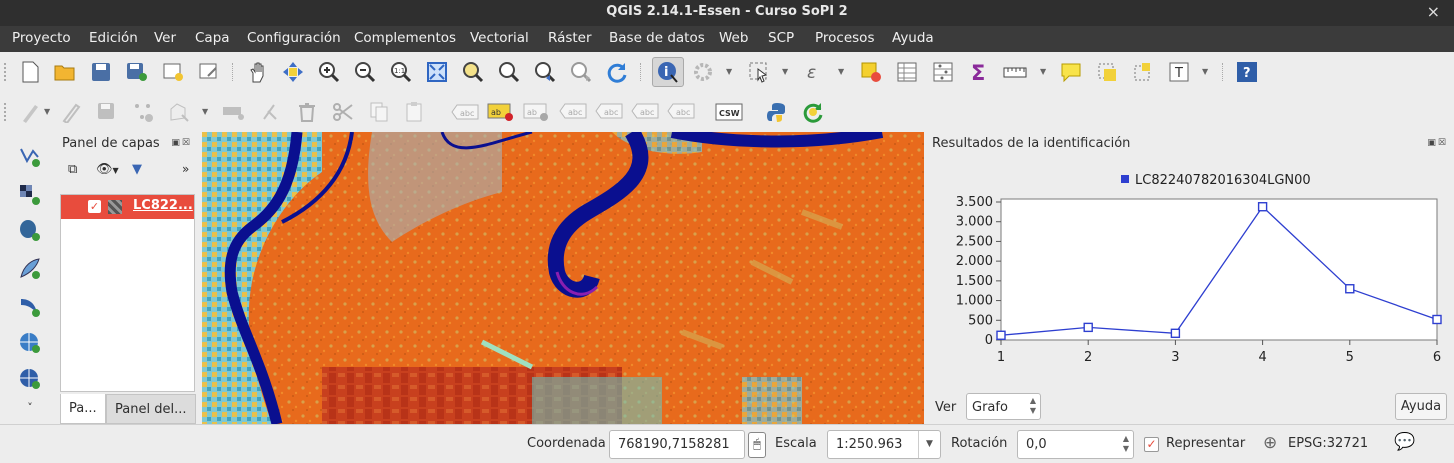  I want to click on toggle-editing-icon, so click(71, 112).